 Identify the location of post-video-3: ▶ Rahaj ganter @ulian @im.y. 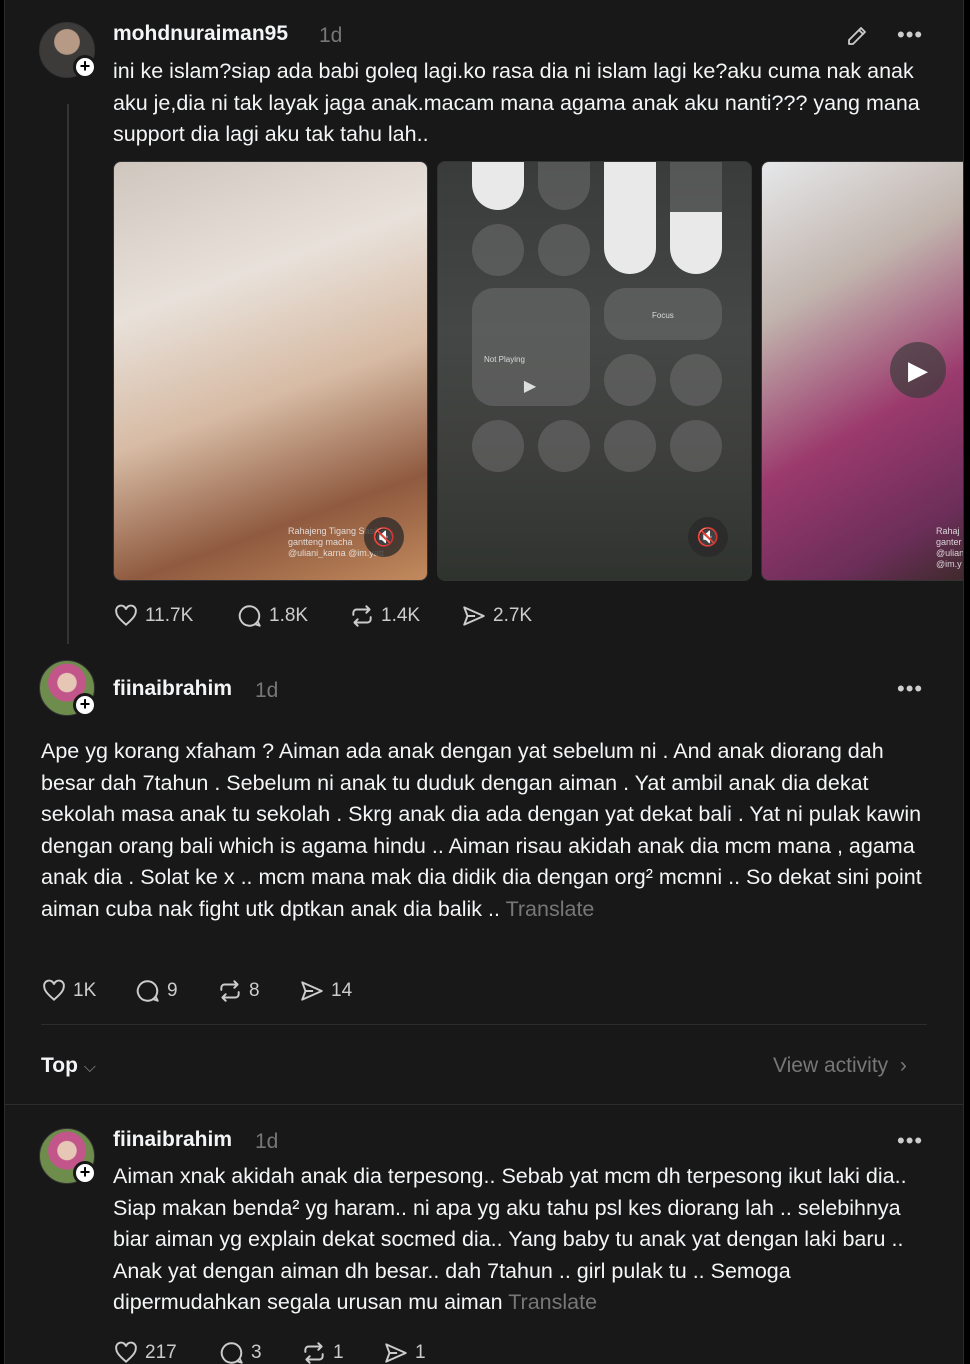
(862, 371).